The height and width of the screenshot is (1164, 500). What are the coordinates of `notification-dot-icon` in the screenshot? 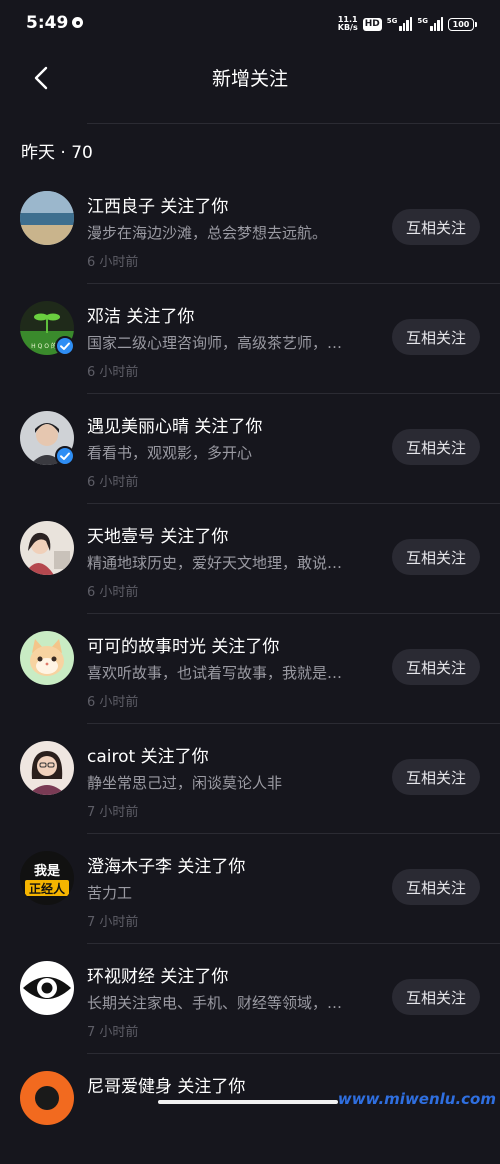 It's located at (77, 22).